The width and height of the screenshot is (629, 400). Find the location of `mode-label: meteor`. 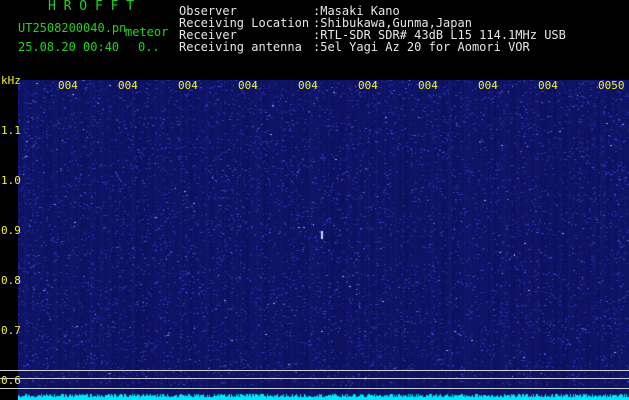

mode-label: meteor is located at coordinates (147, 32).